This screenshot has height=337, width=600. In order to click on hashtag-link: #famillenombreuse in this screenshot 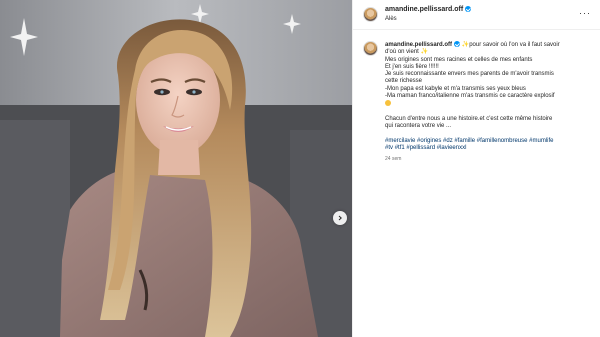, I will do `click(502, 141)`.